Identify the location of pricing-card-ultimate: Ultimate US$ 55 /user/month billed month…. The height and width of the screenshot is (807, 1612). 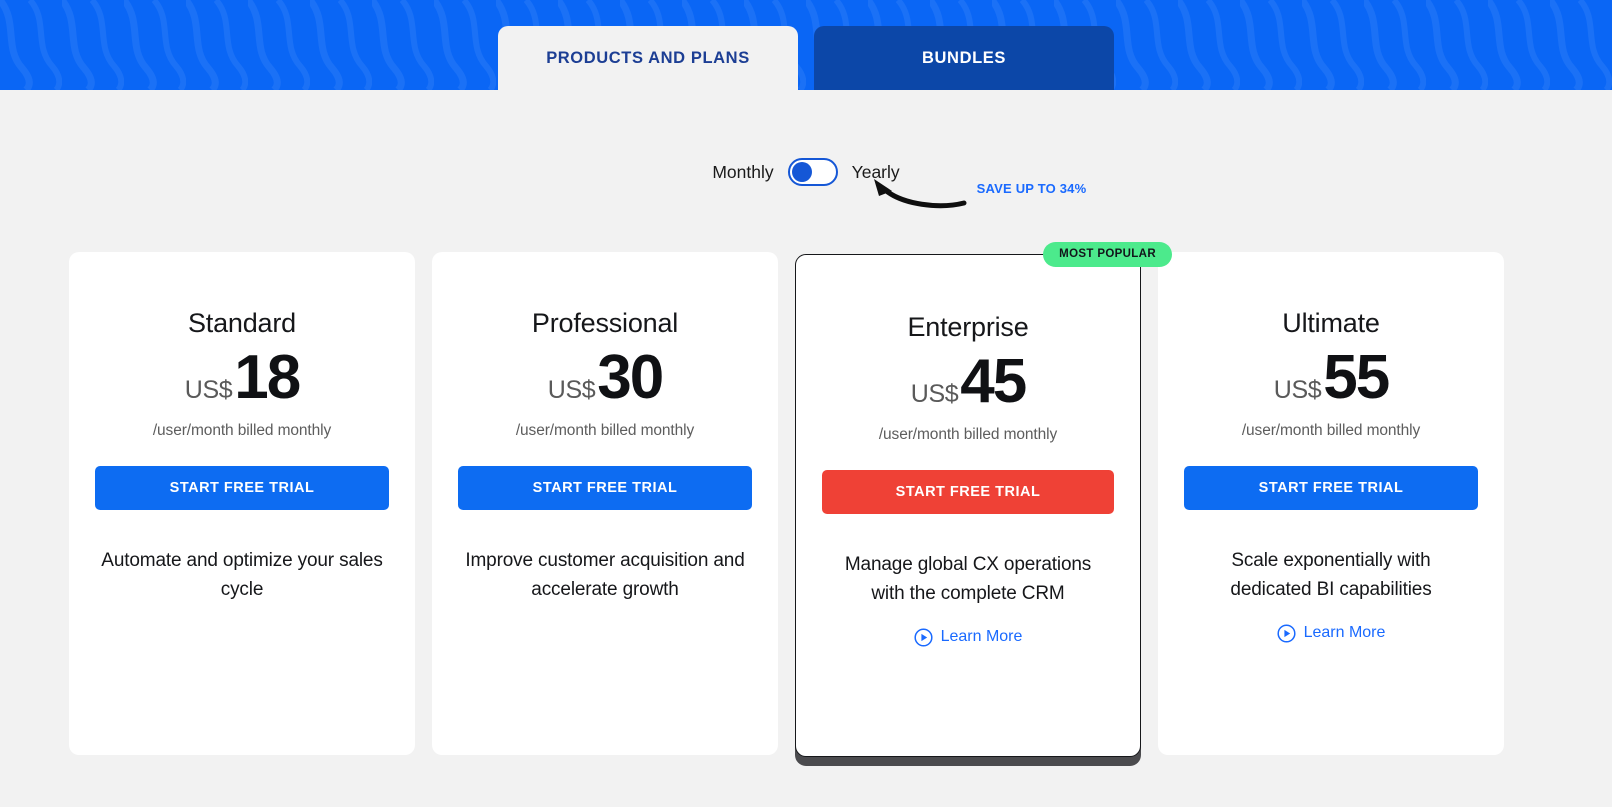
(1331, 503).